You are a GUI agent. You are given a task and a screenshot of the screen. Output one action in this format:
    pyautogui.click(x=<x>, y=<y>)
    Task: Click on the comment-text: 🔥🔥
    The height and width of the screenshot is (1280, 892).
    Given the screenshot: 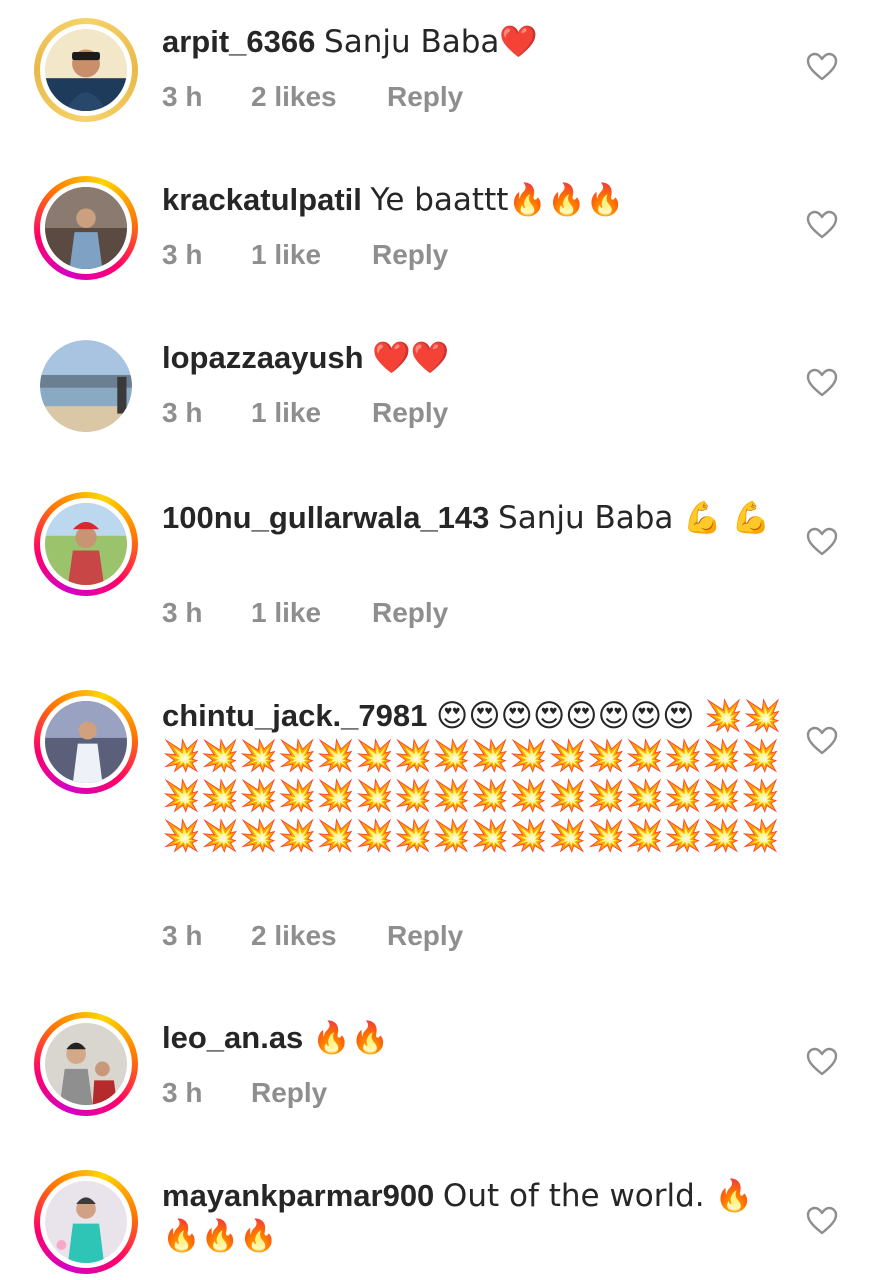 What is the action you would take?
    pyautogui.click(x=350, y=1038)
    